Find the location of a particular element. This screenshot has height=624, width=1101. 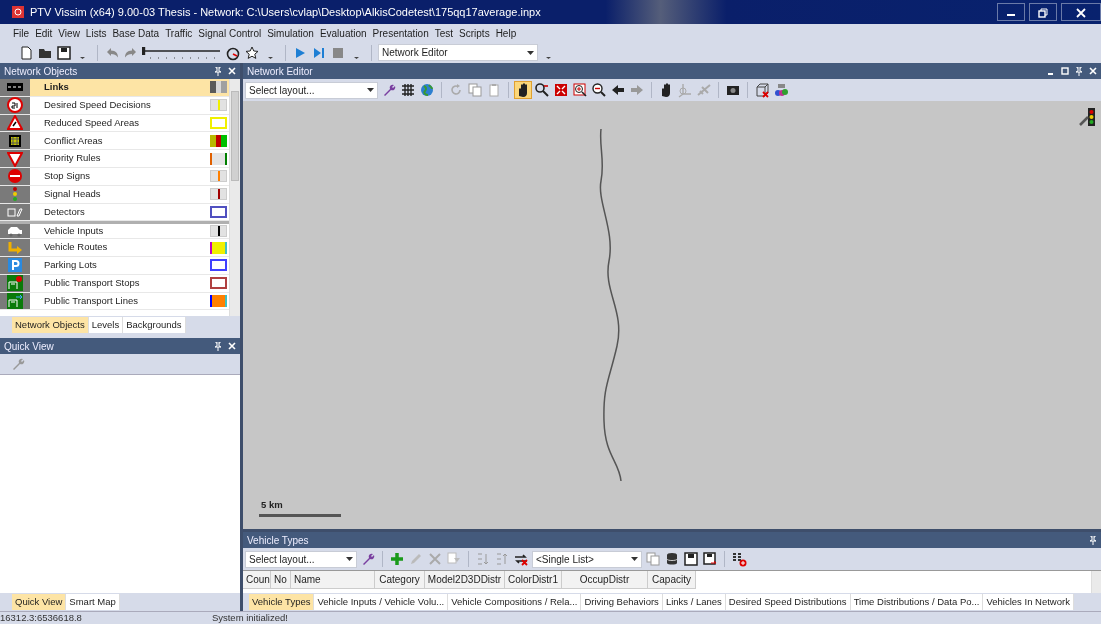

close-icon is located at coordinates (1081, 13).